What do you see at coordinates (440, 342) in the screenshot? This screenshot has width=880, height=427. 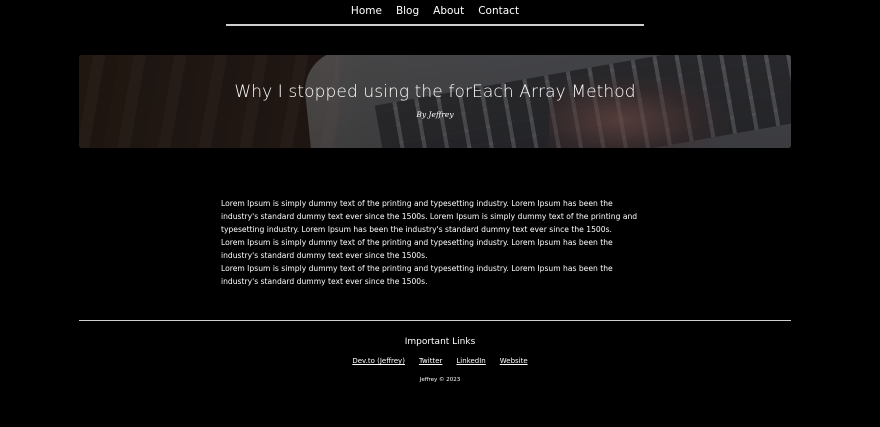 I see `footer-title: Important Links` at bounding box center [440, 342].